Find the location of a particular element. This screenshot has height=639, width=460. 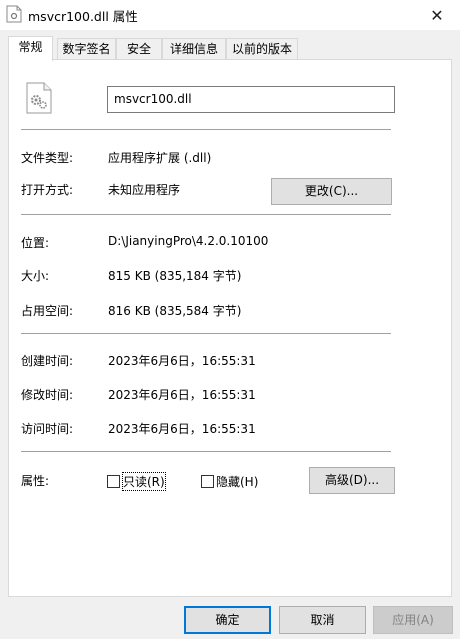

opens-with-value: 未知应用程序 is located at coordinates (144, 190).